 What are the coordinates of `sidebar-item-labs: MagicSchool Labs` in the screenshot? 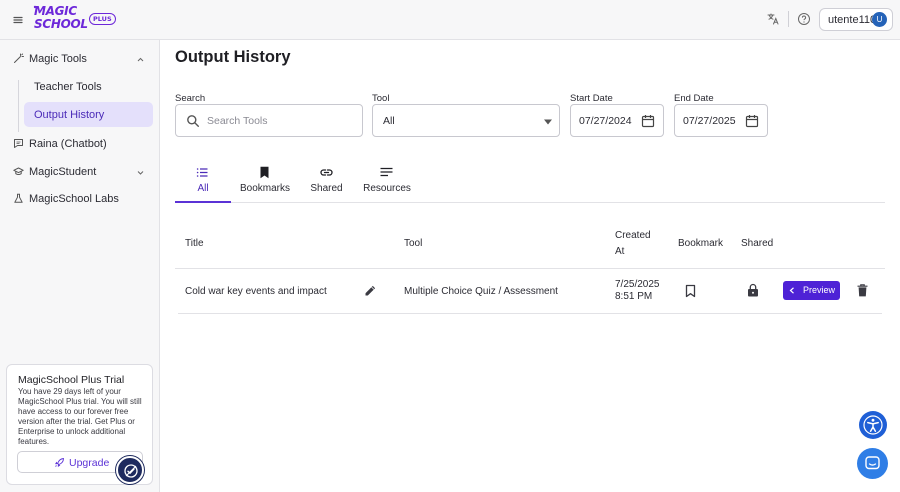 It's located at (81, 199).